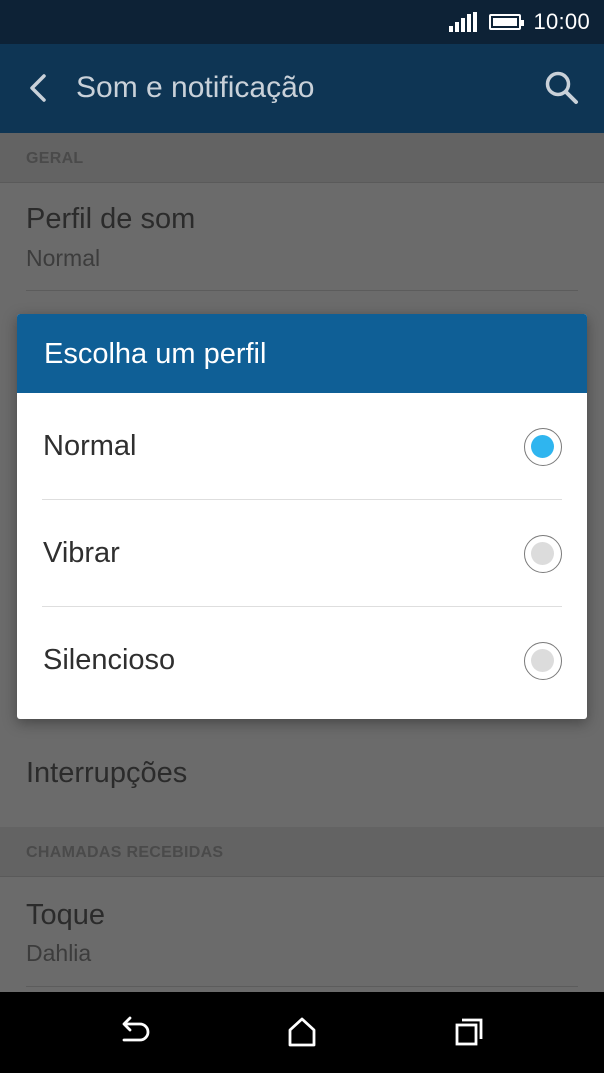 The image size is (604, 1073). Describe the element at coordinates (90, 446) in the screenshot. I see `option-label: Normal` at that location.